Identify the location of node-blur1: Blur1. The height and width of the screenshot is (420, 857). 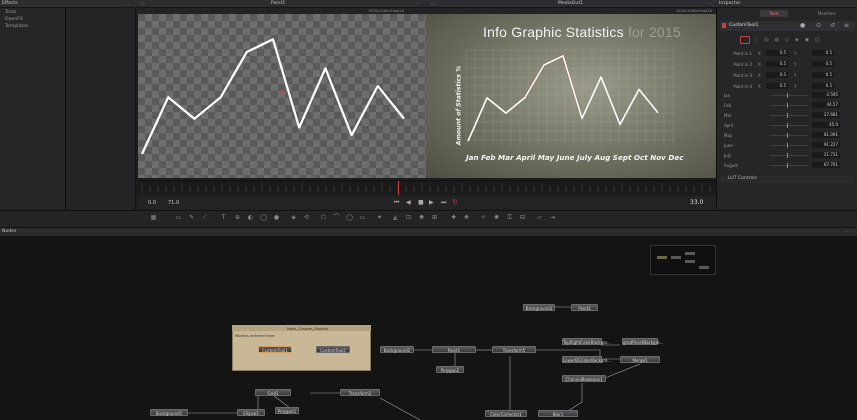
(558, 413).